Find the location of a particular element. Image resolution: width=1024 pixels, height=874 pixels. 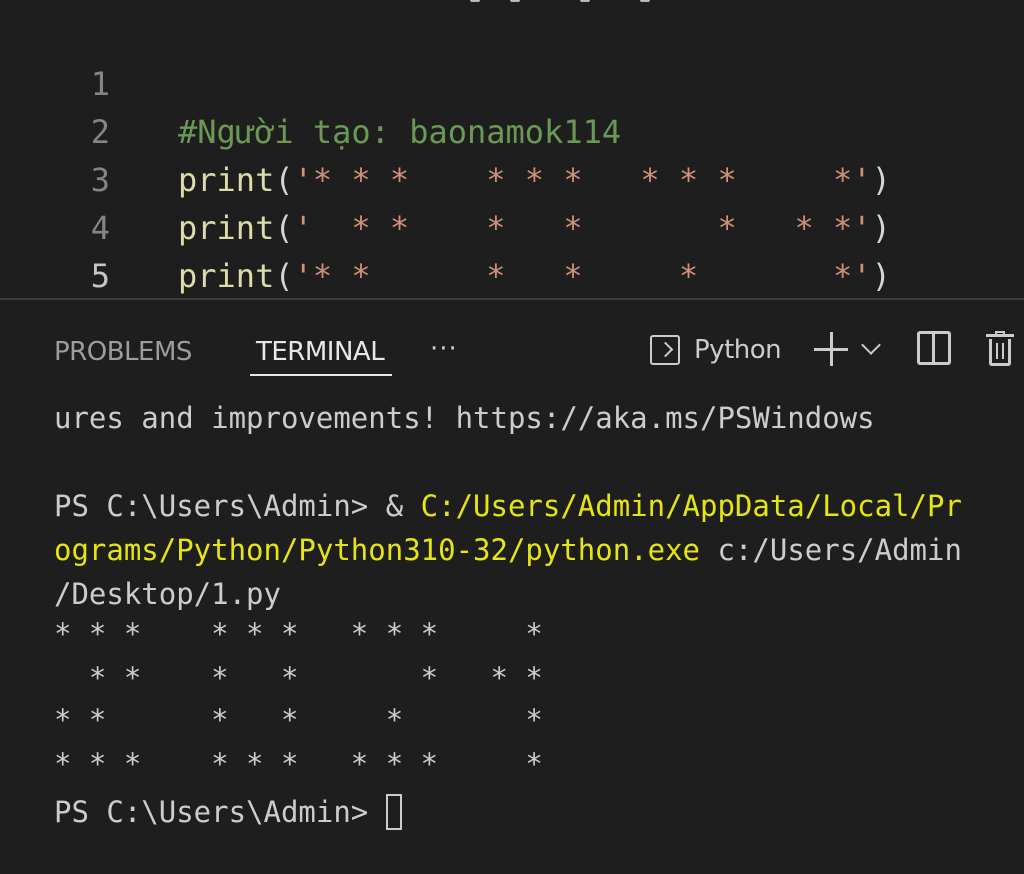

exe-path: ograms/Python/Python310-32/python.exe is located at coordinates (377, 550).